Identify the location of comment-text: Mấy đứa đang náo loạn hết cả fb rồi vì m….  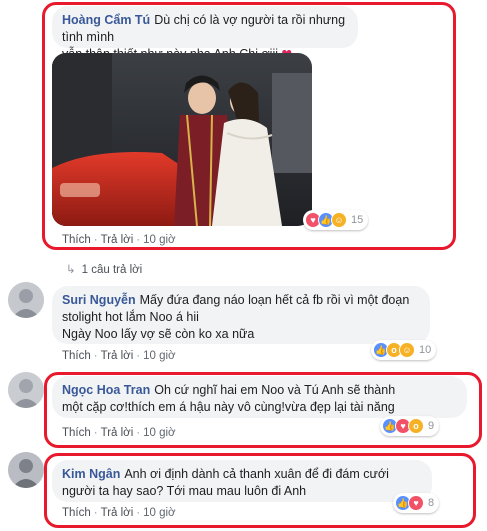
(274, 300).